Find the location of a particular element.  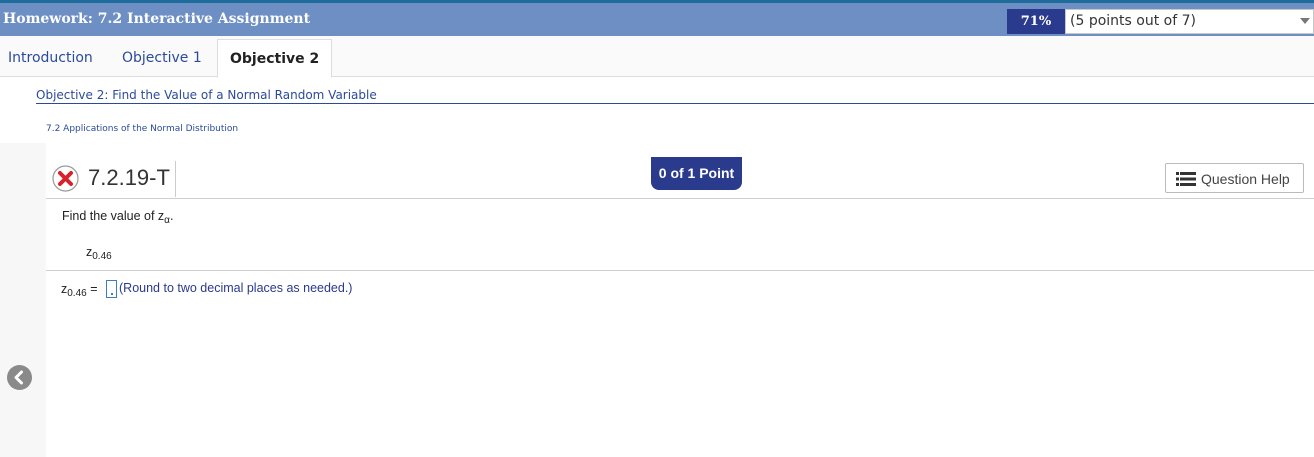

score-dropdown: (5 points out of 7) is located at coordinates (1189, 21).